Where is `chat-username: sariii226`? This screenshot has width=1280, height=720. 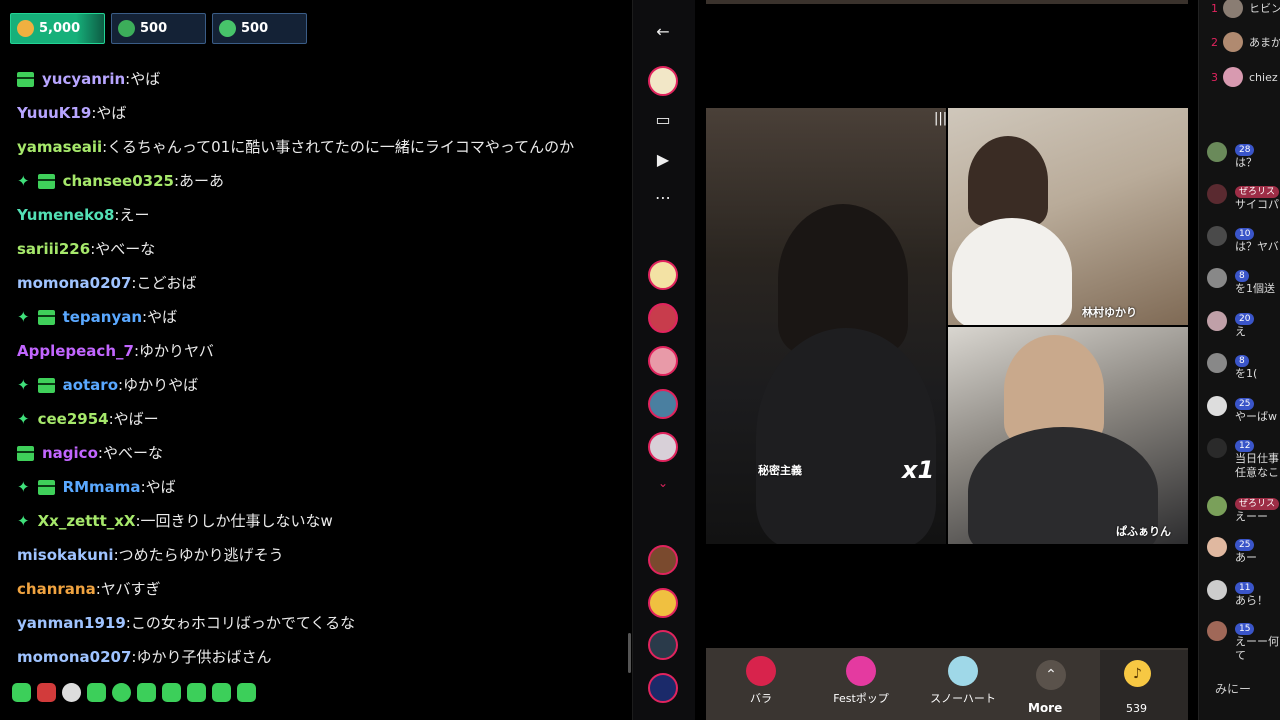
chat-username: sariii226 is located at coordinates (53, 249).